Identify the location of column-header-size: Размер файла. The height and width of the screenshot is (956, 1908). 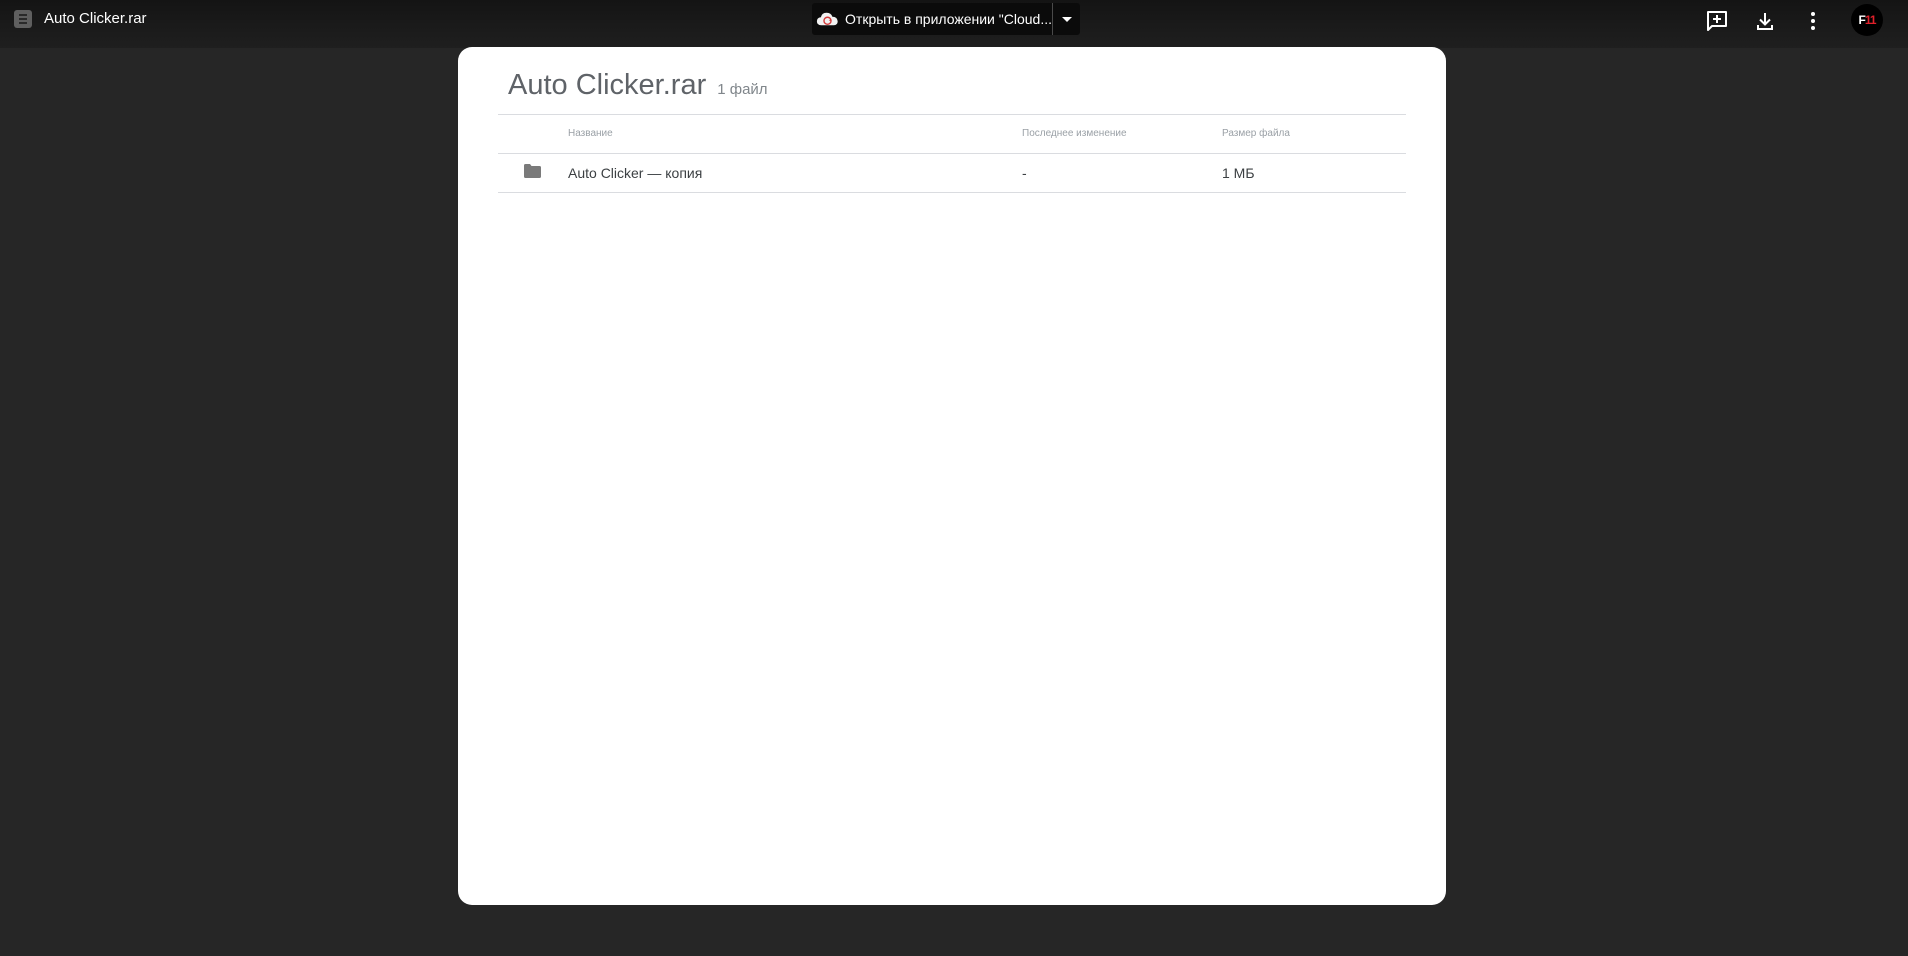
(1256, 133).